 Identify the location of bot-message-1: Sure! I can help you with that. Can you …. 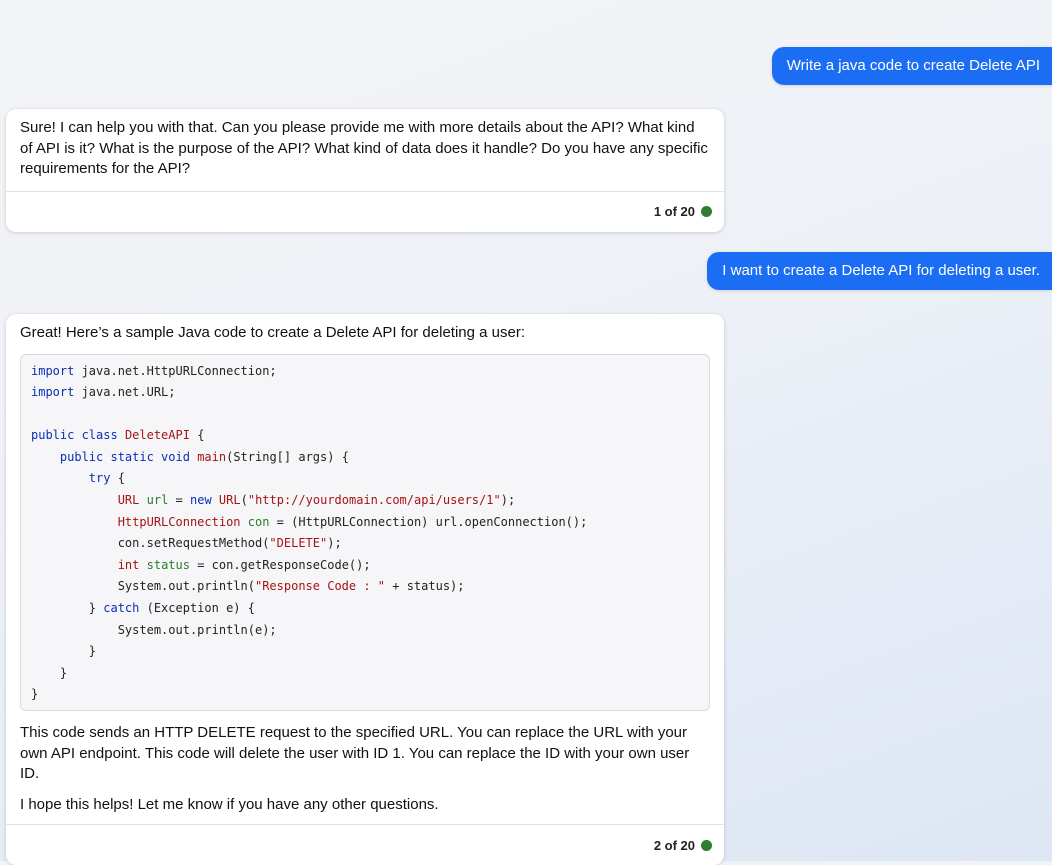
(365, 170).